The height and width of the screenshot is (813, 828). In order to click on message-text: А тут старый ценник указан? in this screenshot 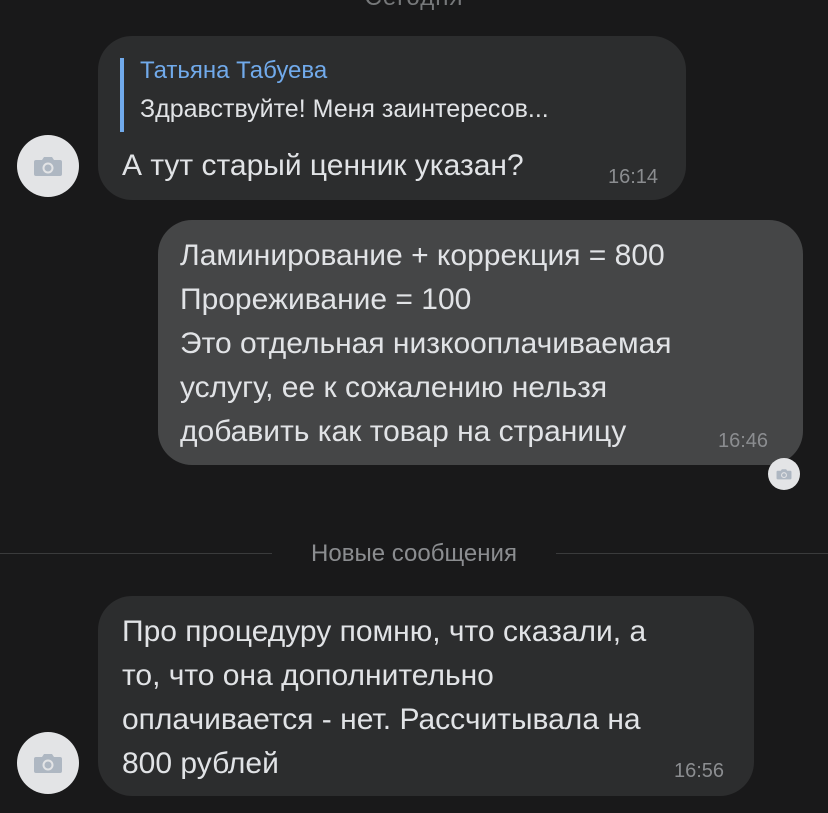, I will do `click(323, 165)`.